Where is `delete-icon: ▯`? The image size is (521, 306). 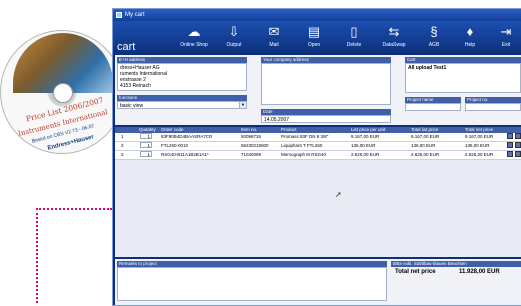
delete-icon: ▯ is located at coordinates (354, 31).